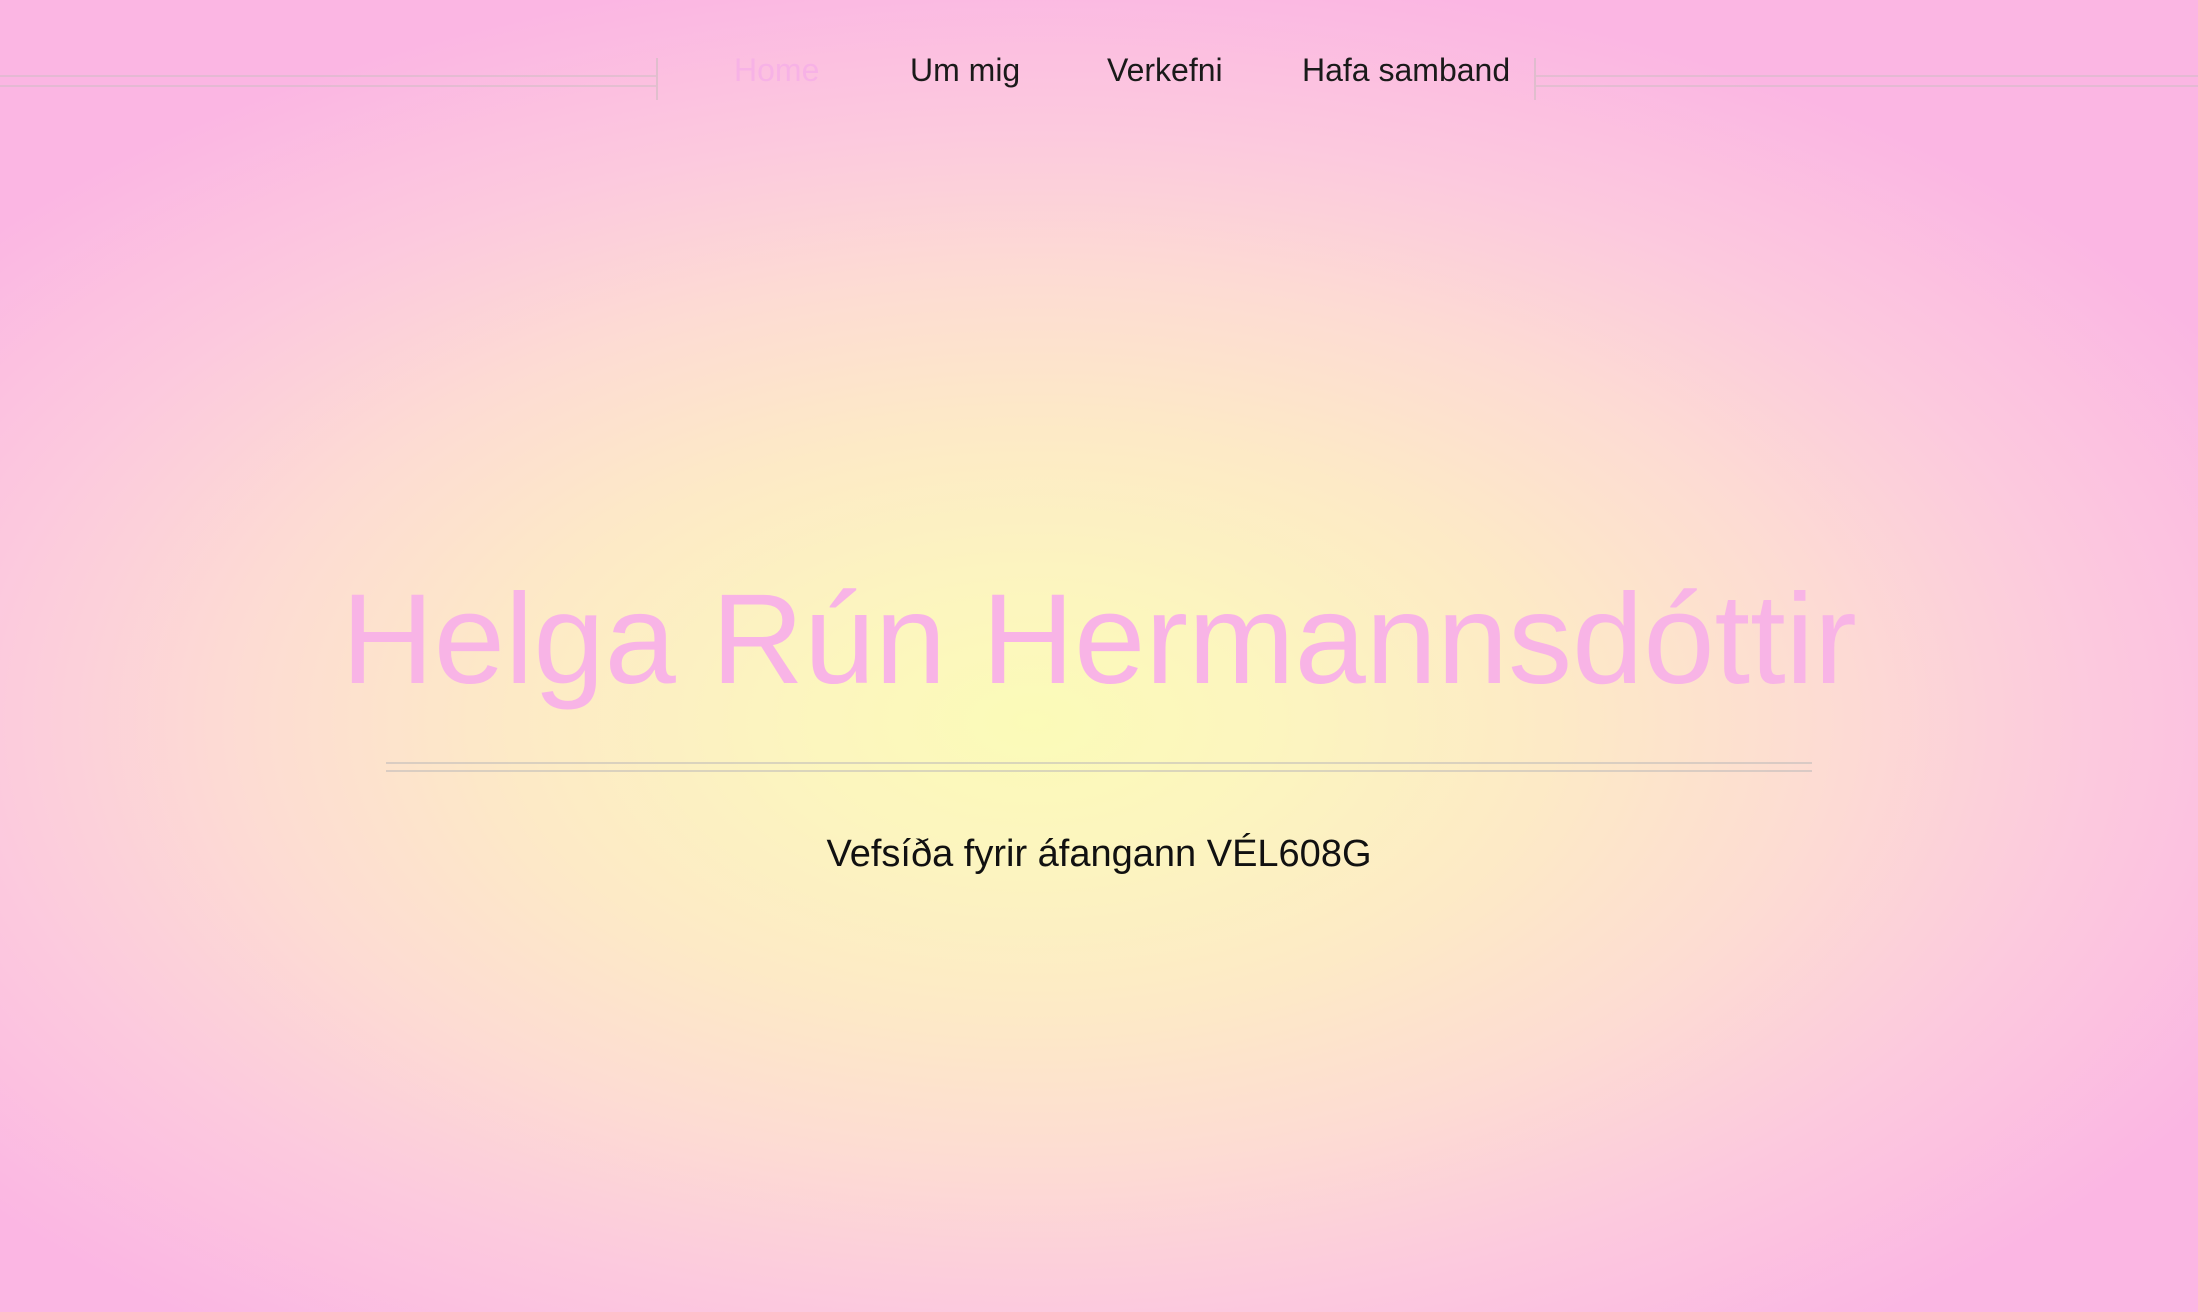 This screenshot has width=2198, height=1312. Describe the element at coordinates (1867, 81) in the screenshot. I see `nav-divider-right` at that location.